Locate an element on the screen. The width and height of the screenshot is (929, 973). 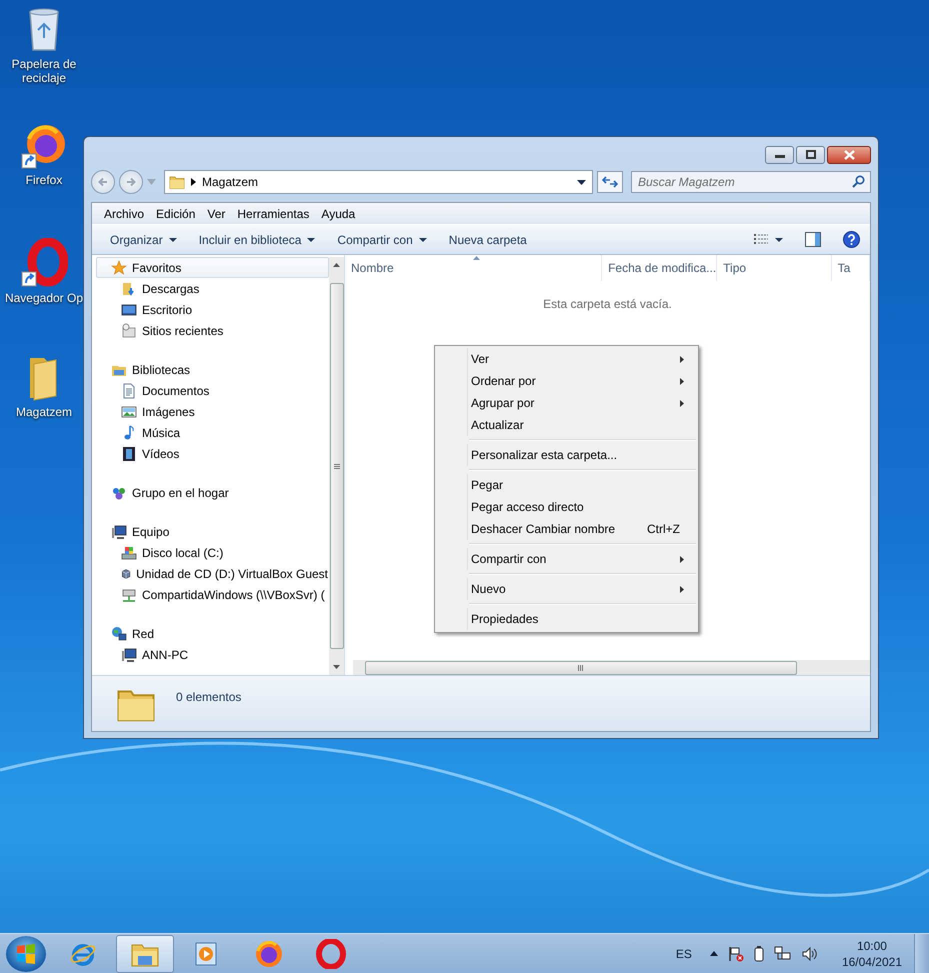
firefox-shortcut-icon is located at coordinates (44, 146).